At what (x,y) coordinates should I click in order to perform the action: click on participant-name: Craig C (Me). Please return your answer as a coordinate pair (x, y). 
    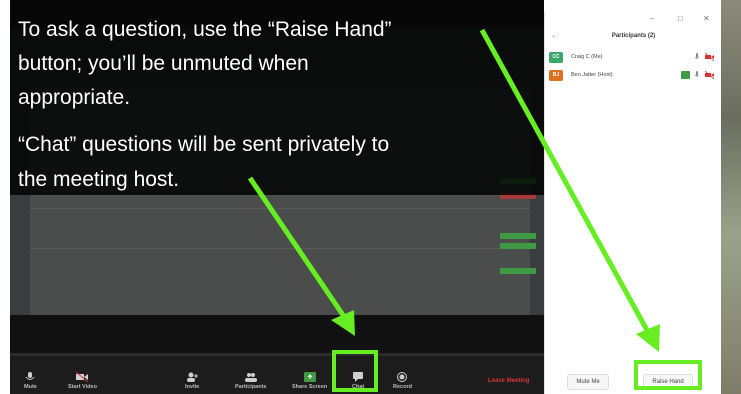
    Looking at the image, I should click on (587, 57).